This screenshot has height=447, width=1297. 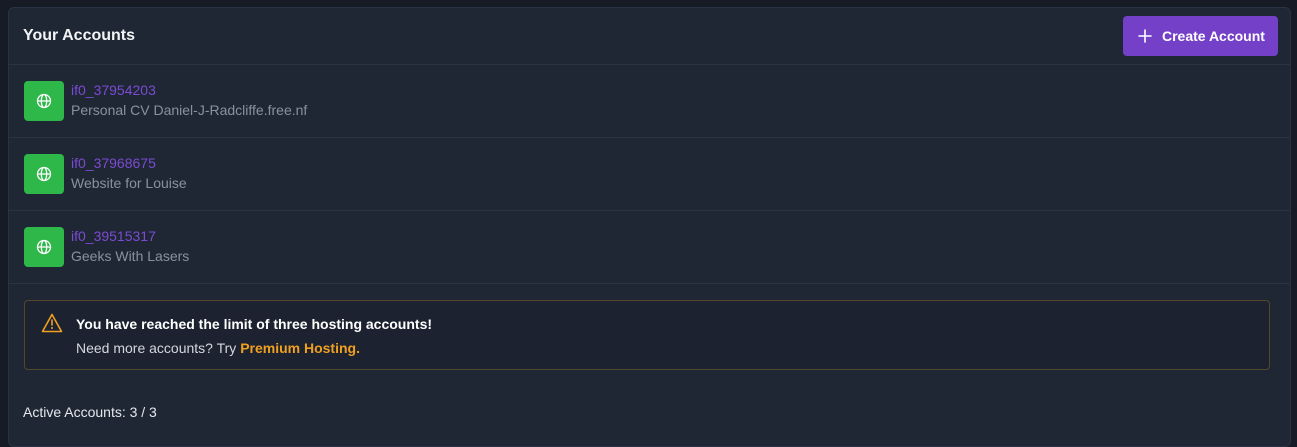 I want to click on create-account-label: Create Account, so click(x=1213, y=36).